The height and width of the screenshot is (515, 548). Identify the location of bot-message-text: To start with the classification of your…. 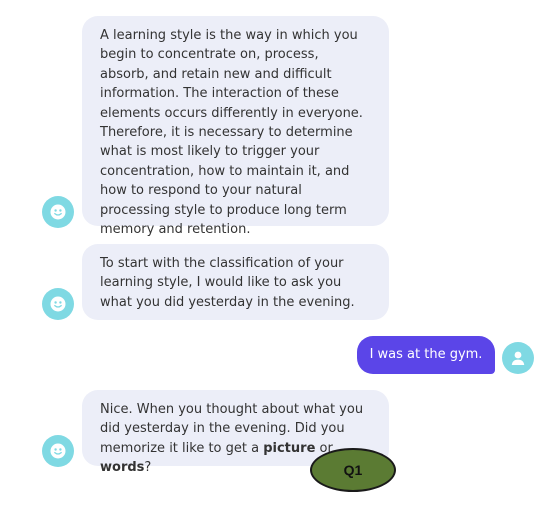
(227, 283).